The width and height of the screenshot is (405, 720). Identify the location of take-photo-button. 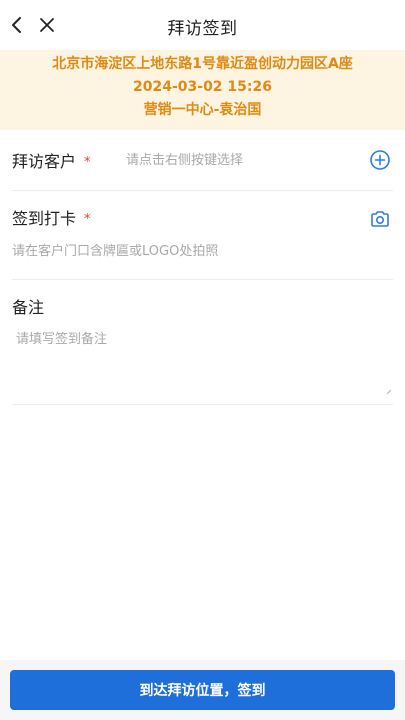
(381, 220).